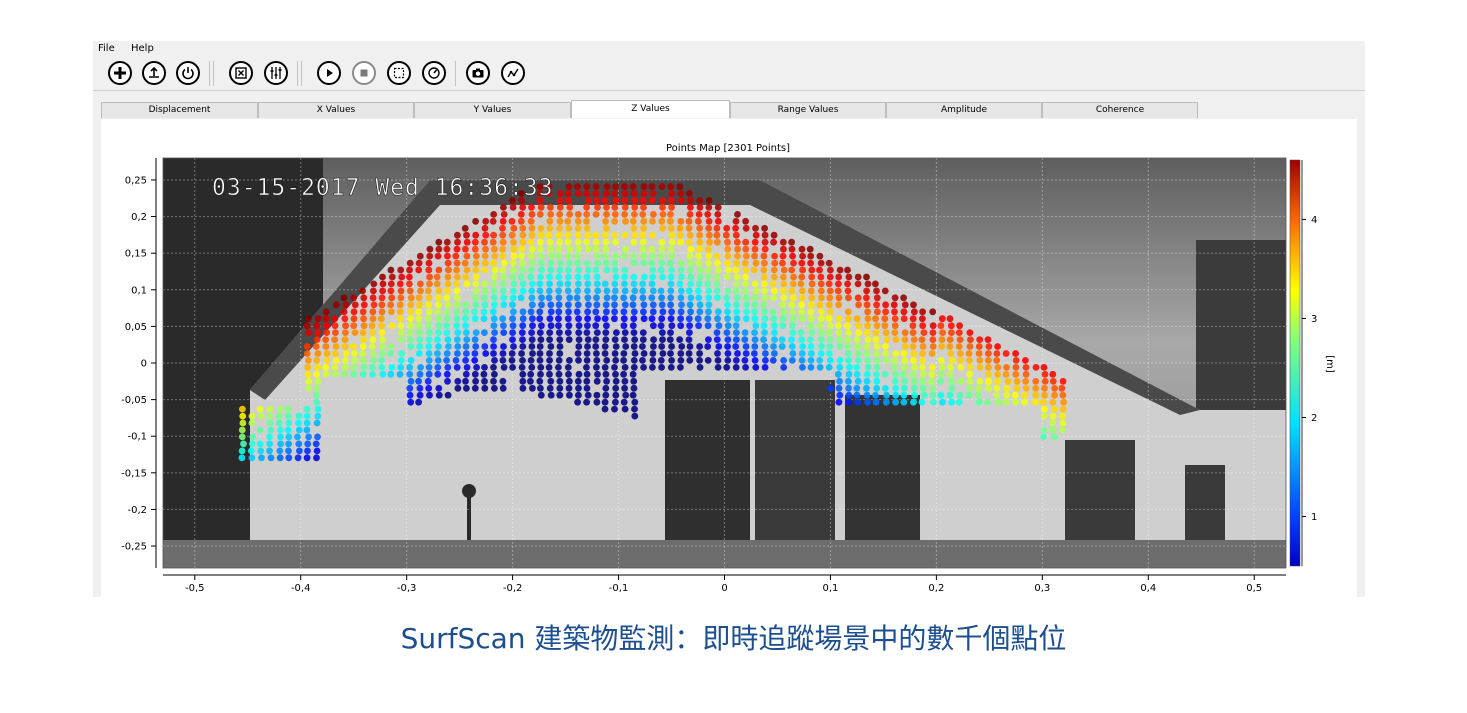 The width and height of the screenshot is (1467, 713). Describe the element at coordinates (134, 547) in the screenshot. I see `y-tick-label: -0,25` at that location.